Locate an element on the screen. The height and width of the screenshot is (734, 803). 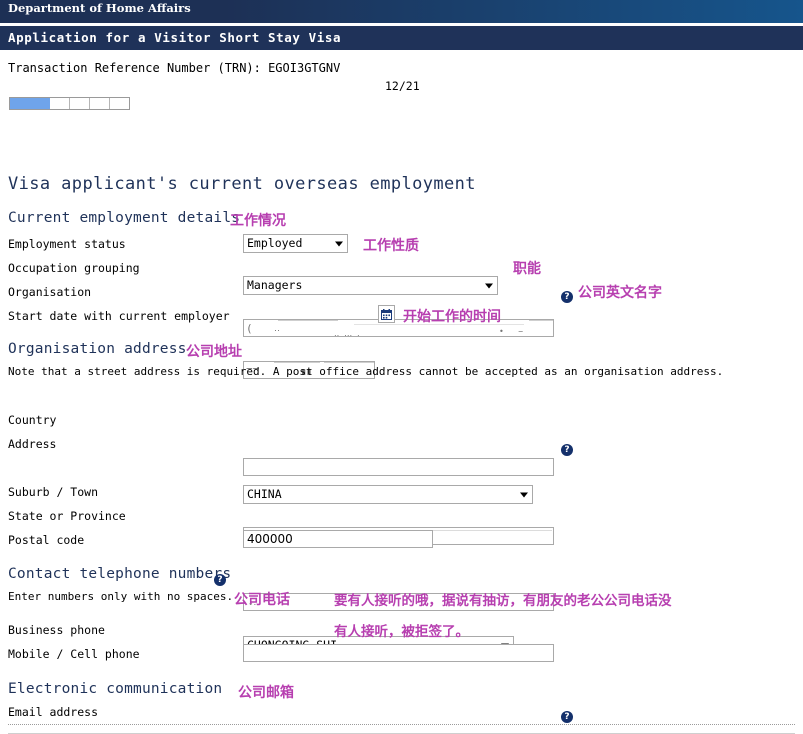
calendar-picker-button is located at coordinates (386, 314).